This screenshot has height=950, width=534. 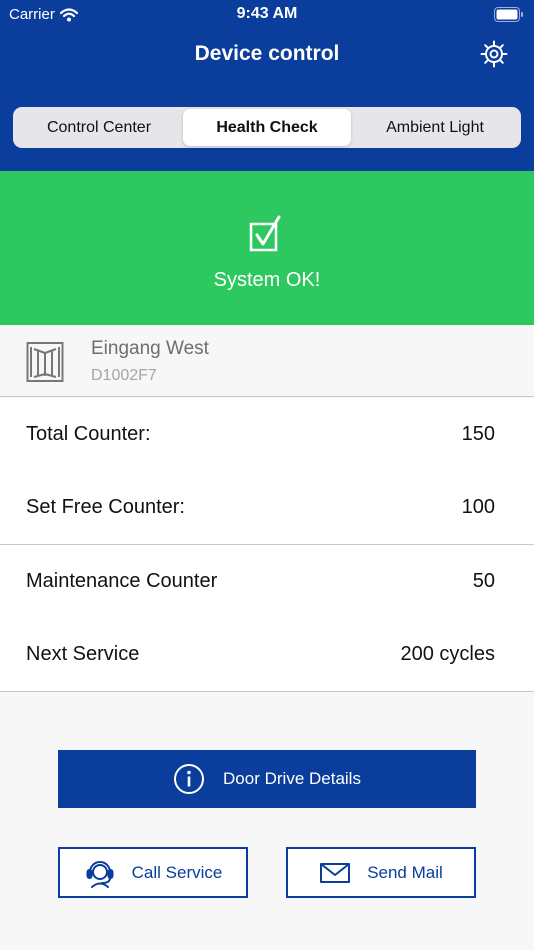 What do you see at coordinates (292, 778) in the screenshot?
I see `door-drive-details-label: Door Drive Details` at bounding box center [292, 778].